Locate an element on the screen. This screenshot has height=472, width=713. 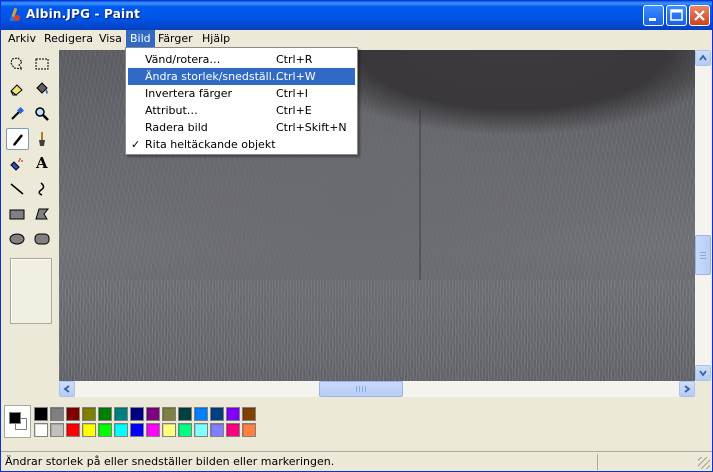
check-mark-icon: ✓ is located at coordinates (136, 144).